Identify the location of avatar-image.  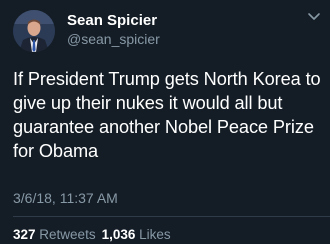
(34, 31).